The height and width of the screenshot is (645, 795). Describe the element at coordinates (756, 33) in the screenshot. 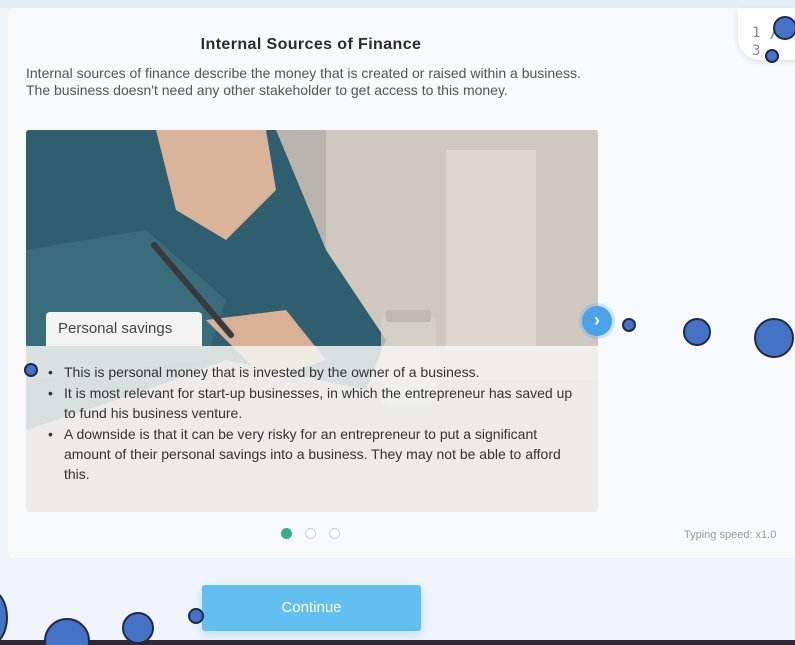

I see `counter-current: 1` at that location.